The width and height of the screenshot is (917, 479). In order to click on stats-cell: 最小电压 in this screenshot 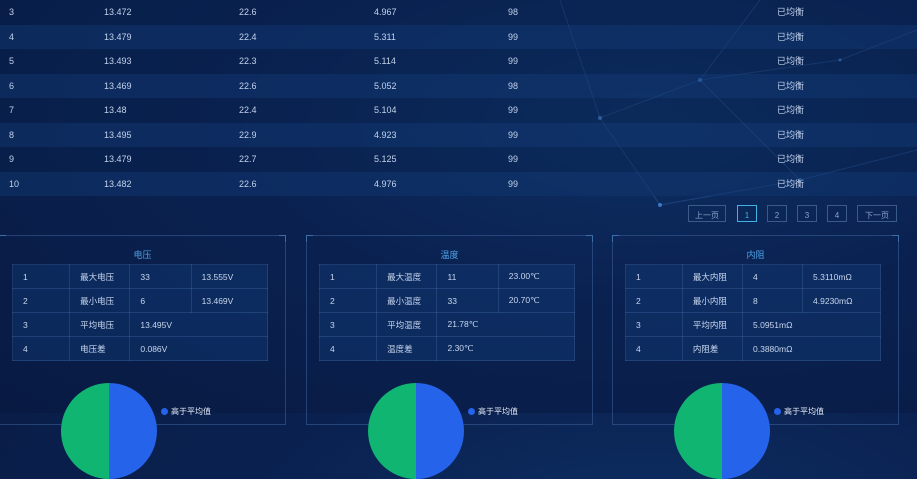, I will do `click(100, 300)`.